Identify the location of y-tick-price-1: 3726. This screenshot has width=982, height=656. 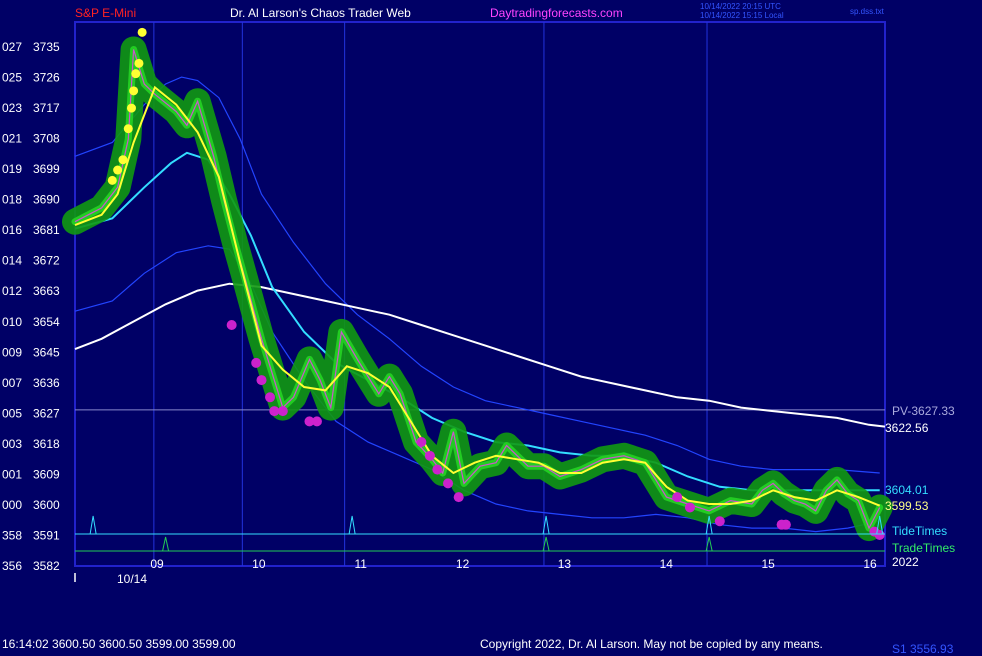
(46, 78).